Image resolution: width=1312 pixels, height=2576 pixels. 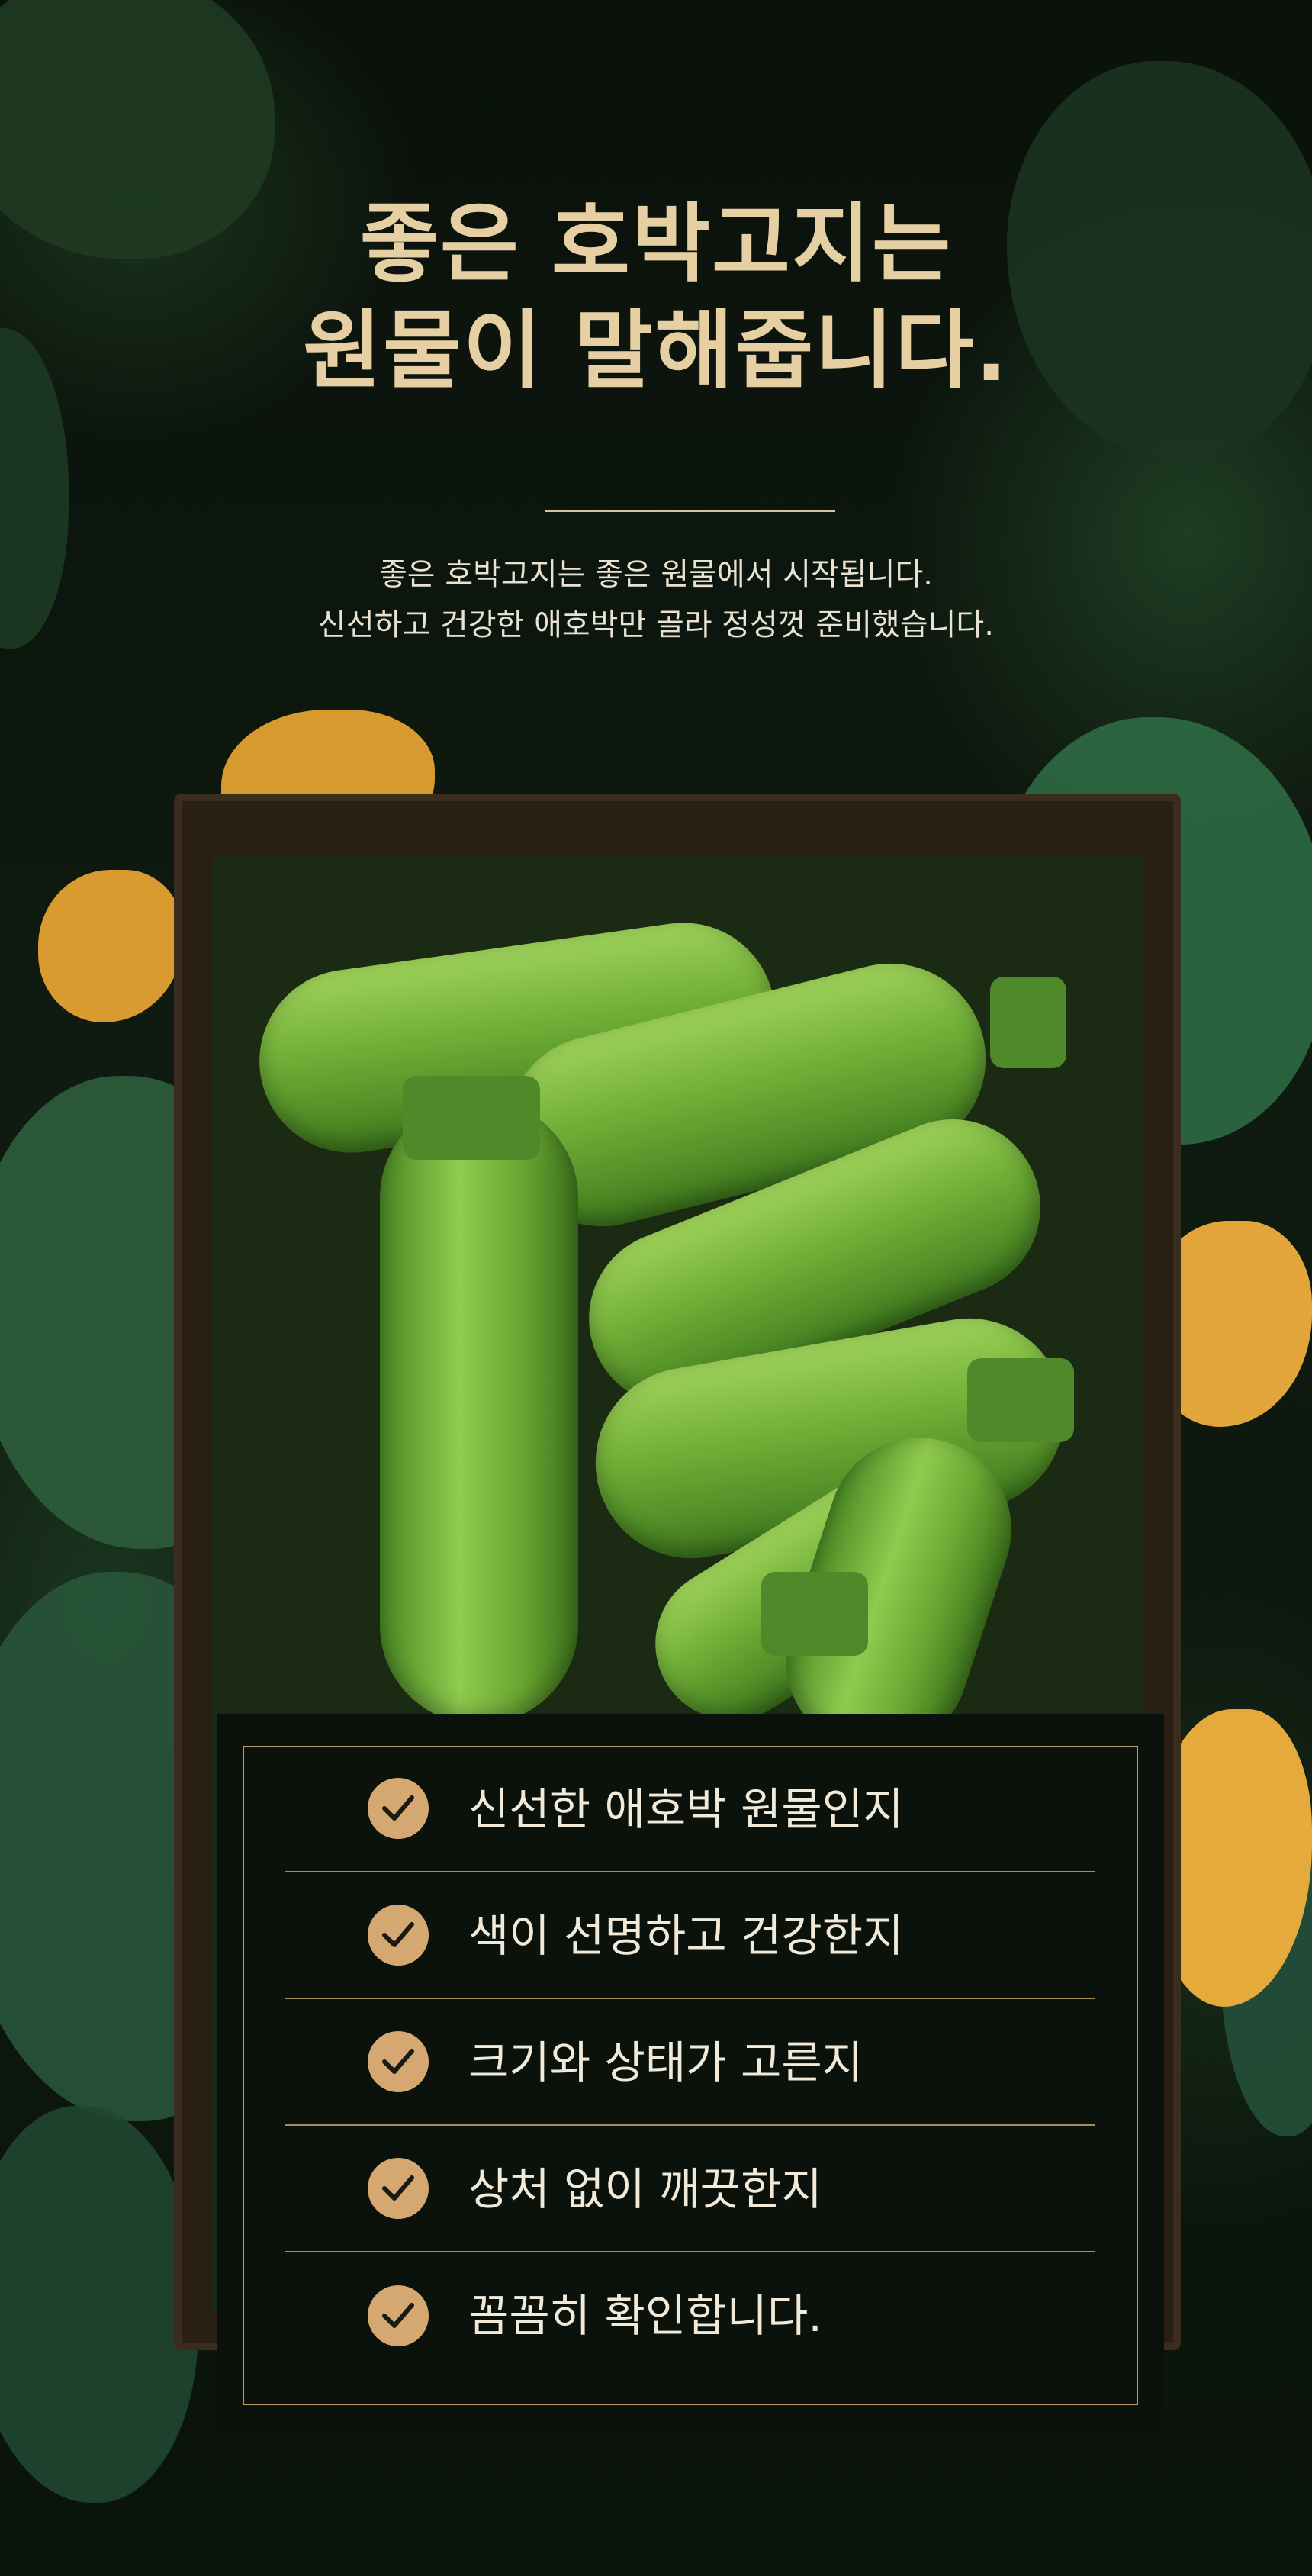 I want to click on page-title: 좋은 호박고지는 원물이 말해줍니다., so click(x=656, y=297).